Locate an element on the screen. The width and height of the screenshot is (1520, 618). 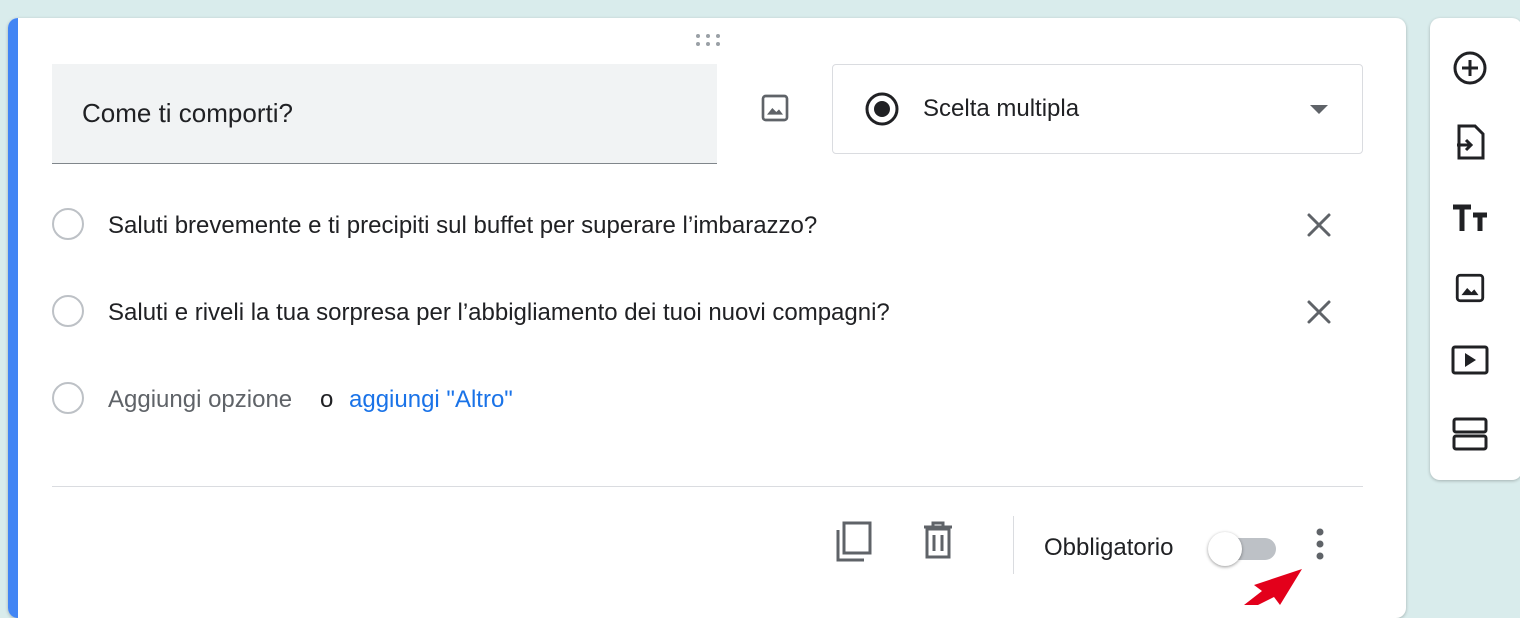
add-title-button is located at coordinates (1470, 218).